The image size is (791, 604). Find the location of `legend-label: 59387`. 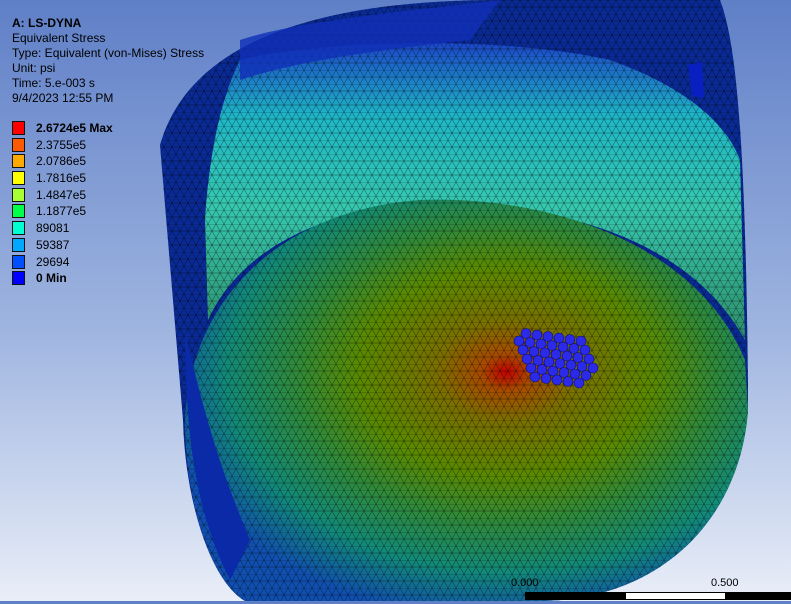

legend-label: 59387 is located at coordinates (53, 244).